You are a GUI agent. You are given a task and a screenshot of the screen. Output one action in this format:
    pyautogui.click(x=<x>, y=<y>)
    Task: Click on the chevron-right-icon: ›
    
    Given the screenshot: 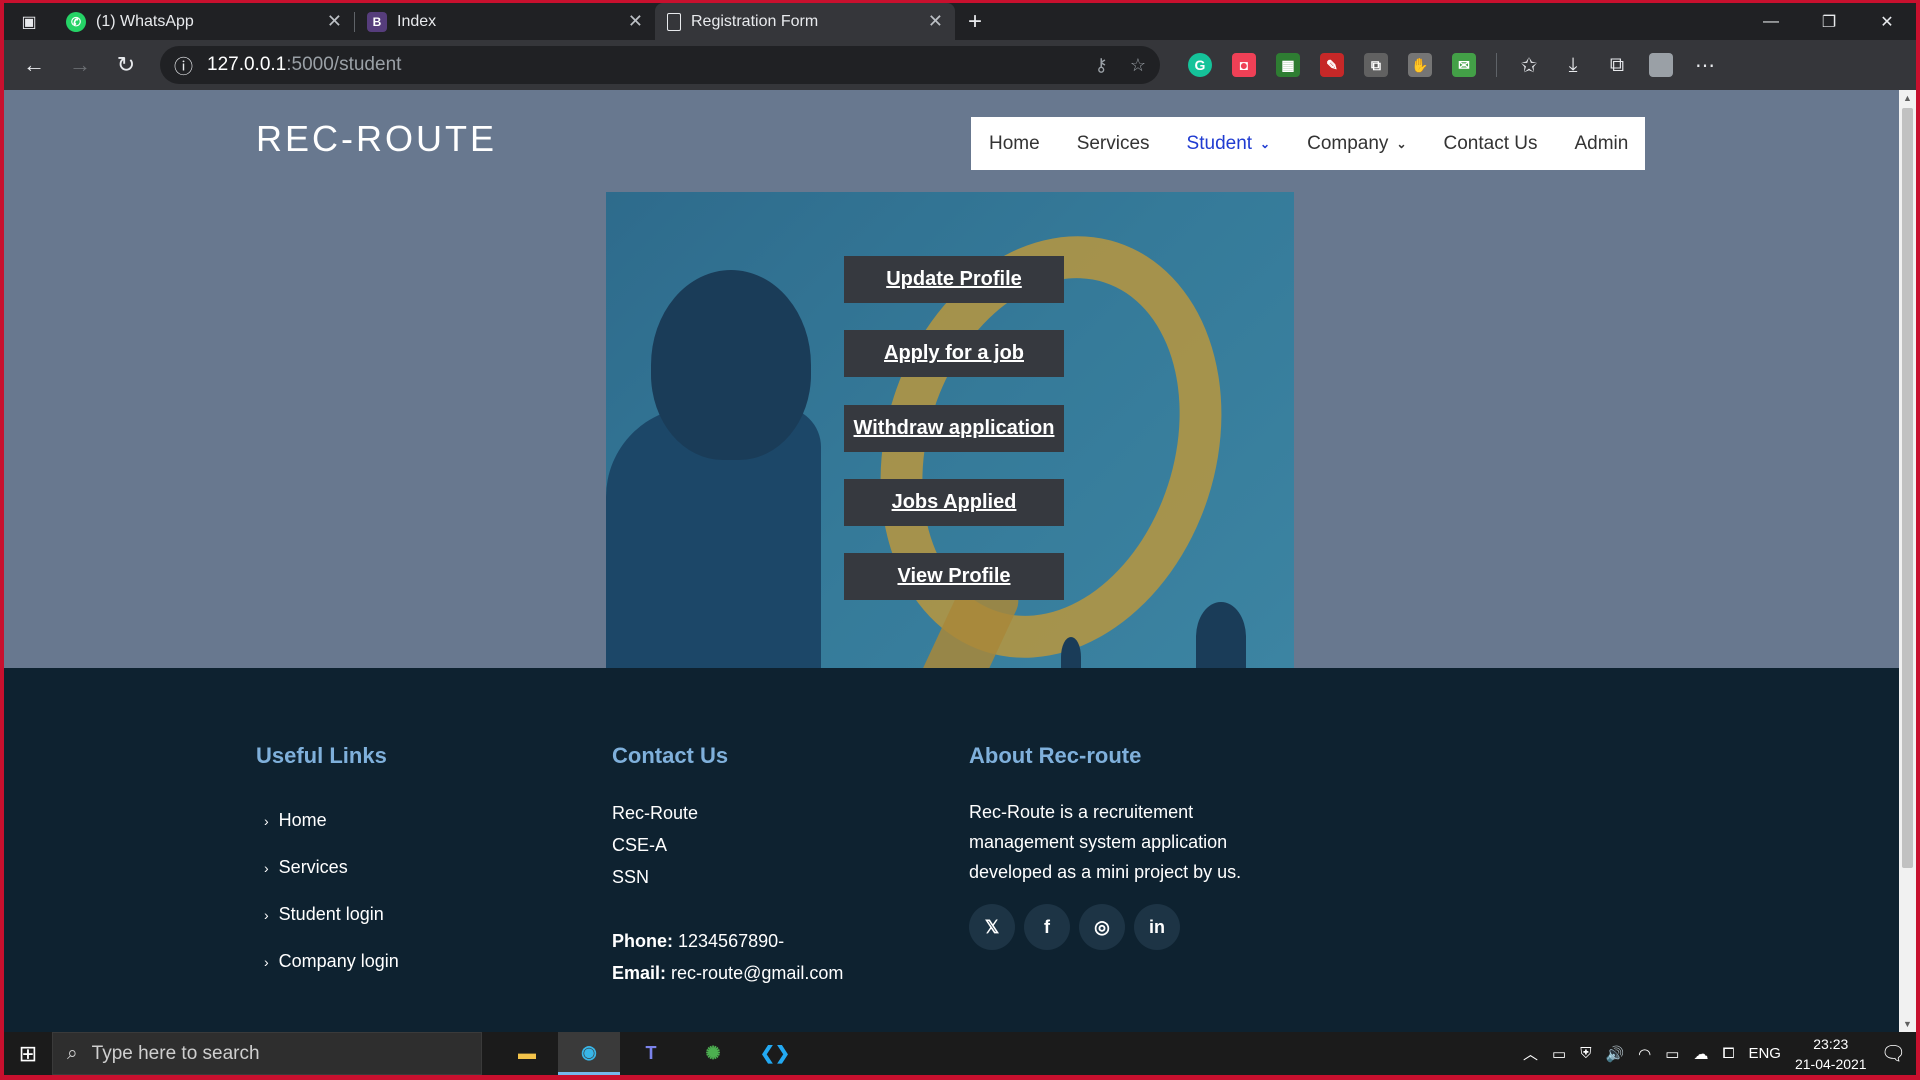 What is the action you would take?
    pyautogui.click(x=266, y=867)
    